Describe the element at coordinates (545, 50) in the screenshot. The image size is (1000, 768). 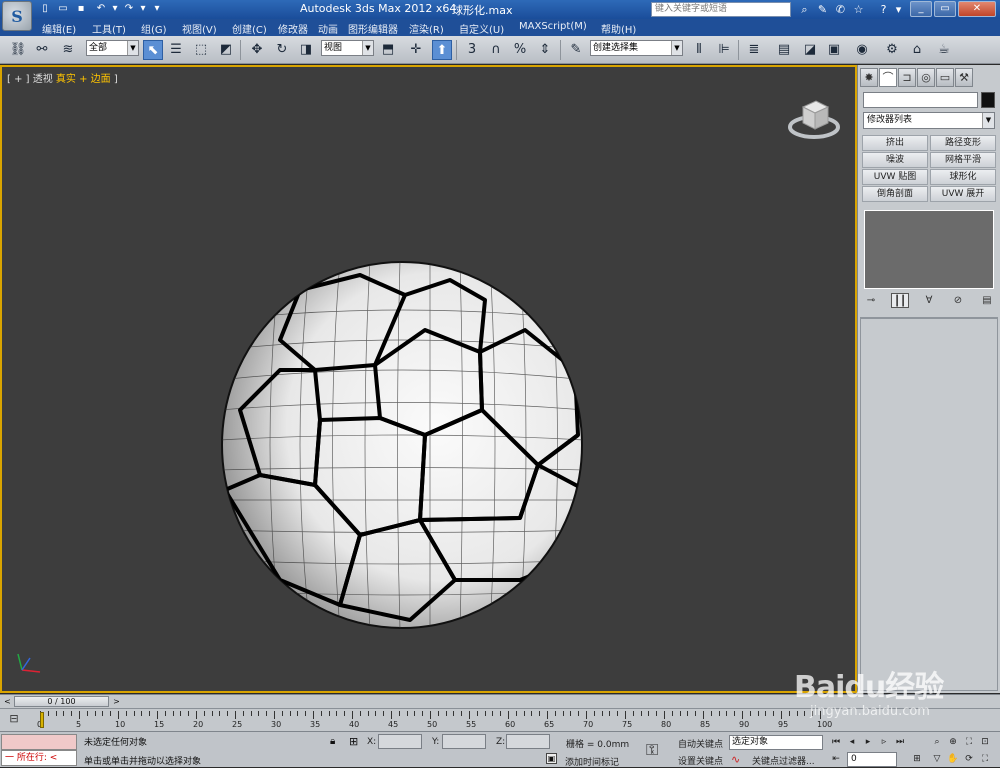
I see `spinner-snap-icon: ⇕` at that location.